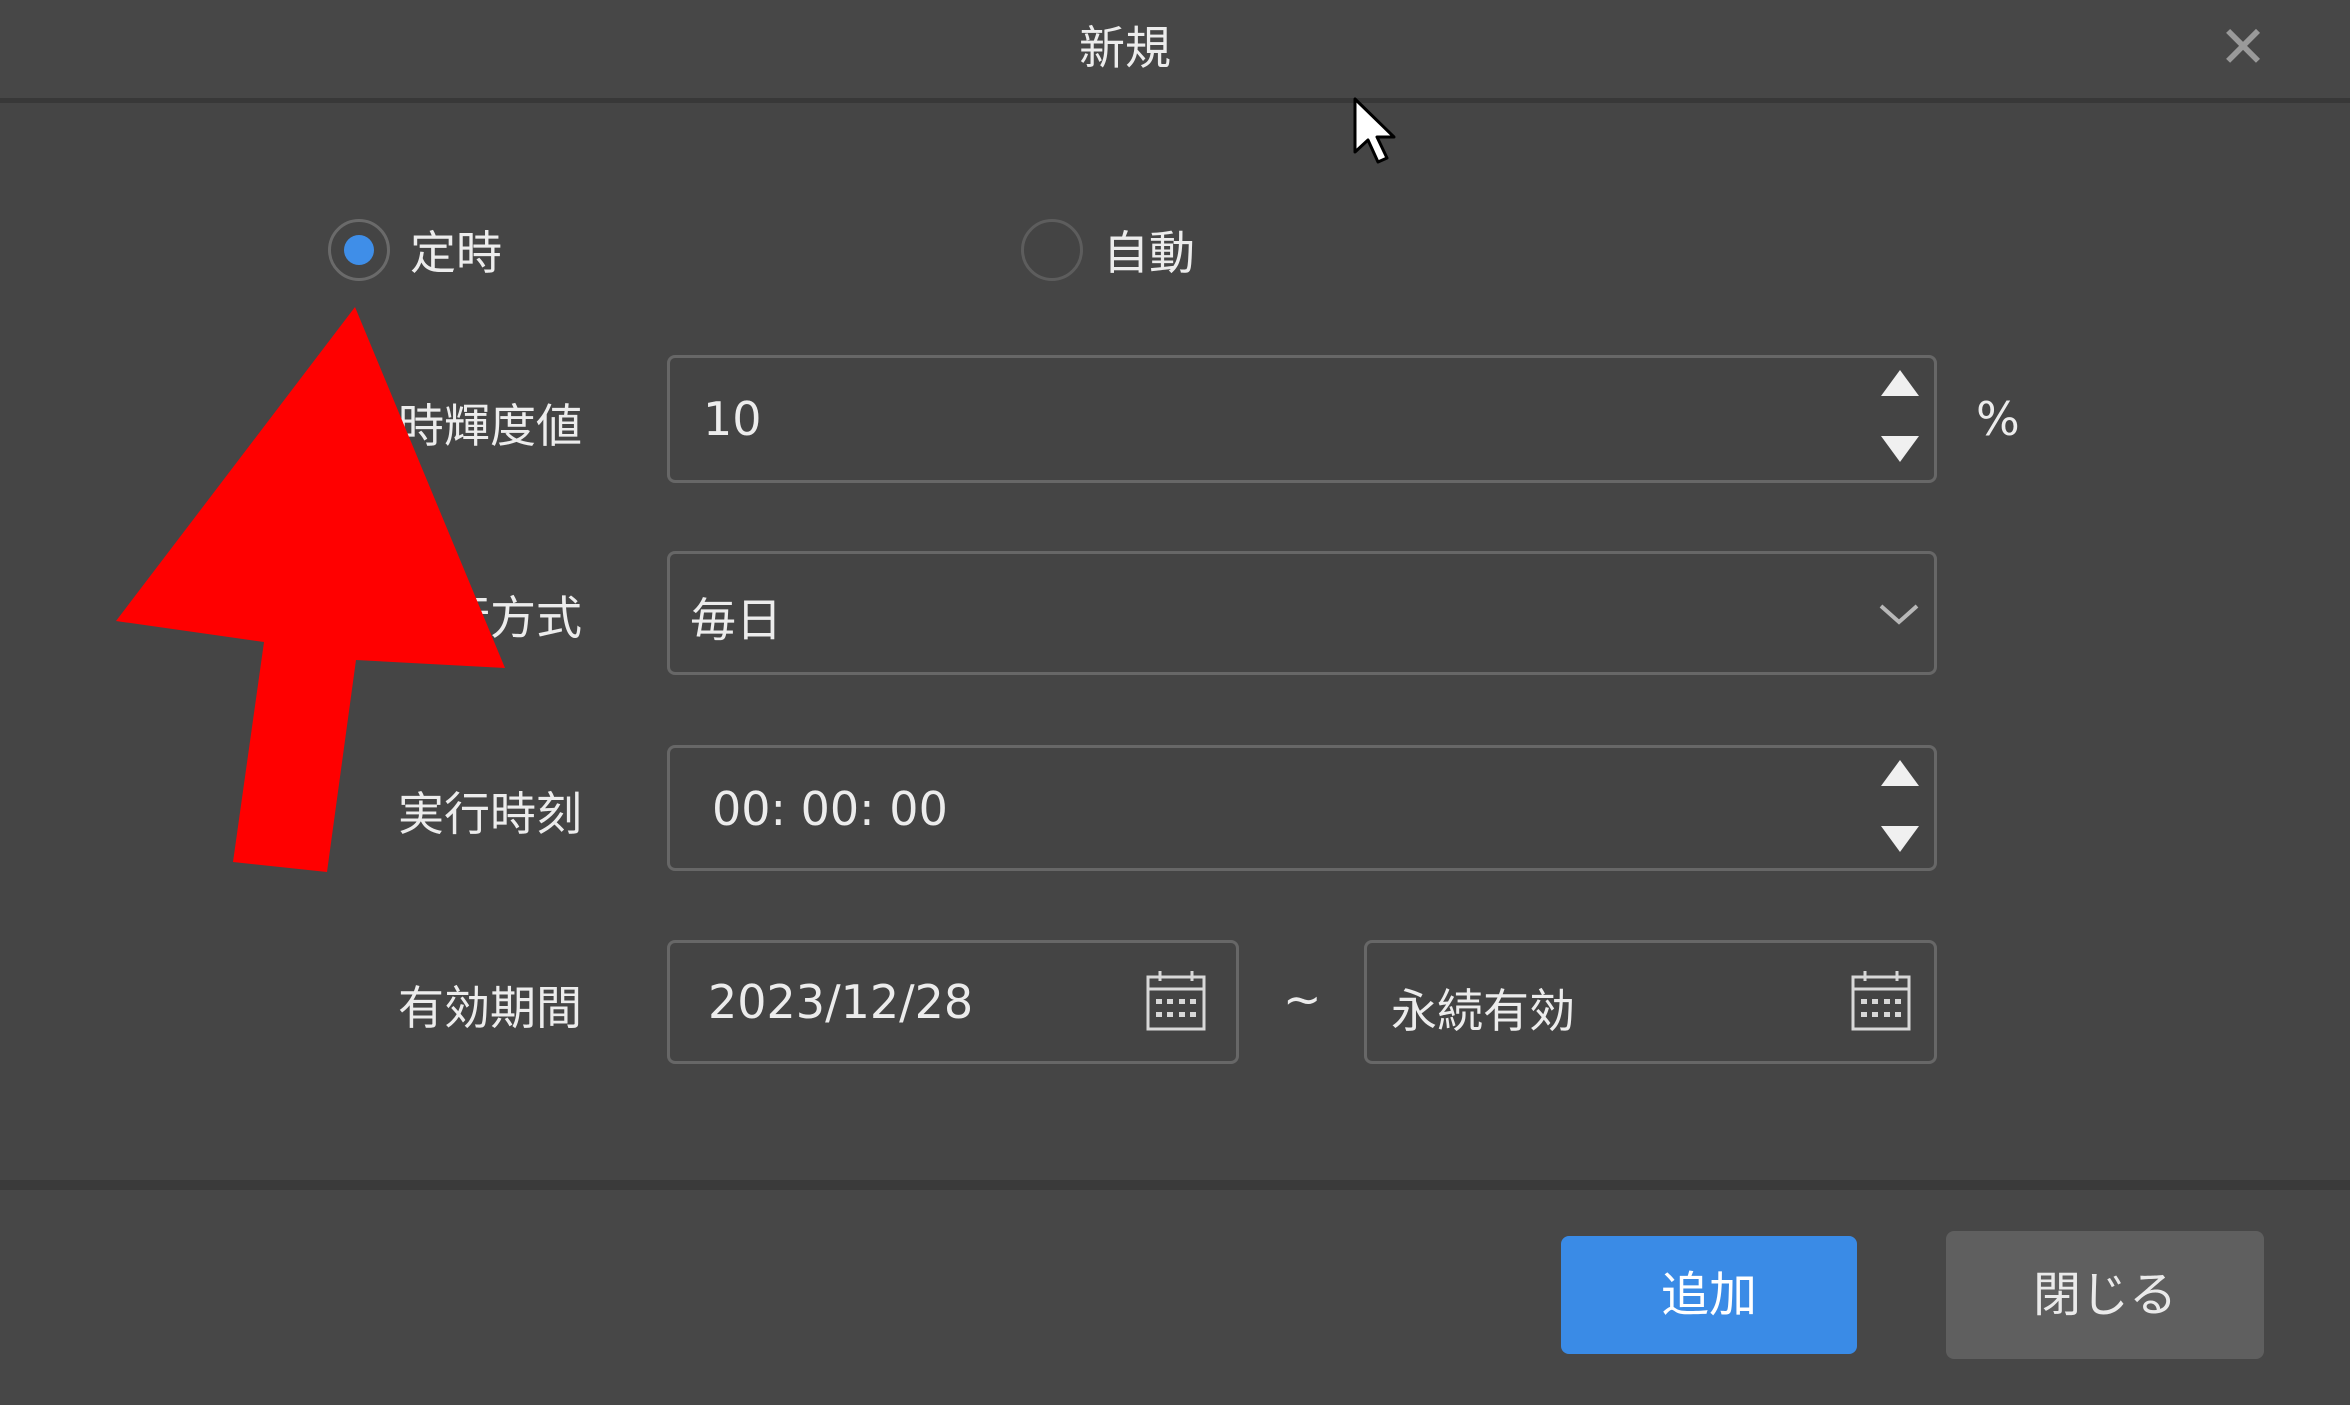 The image size is (2350, 1405). Describe the element at coordinates (736, 620) in the screenshot. I see `method-value: 毎日` at that location.